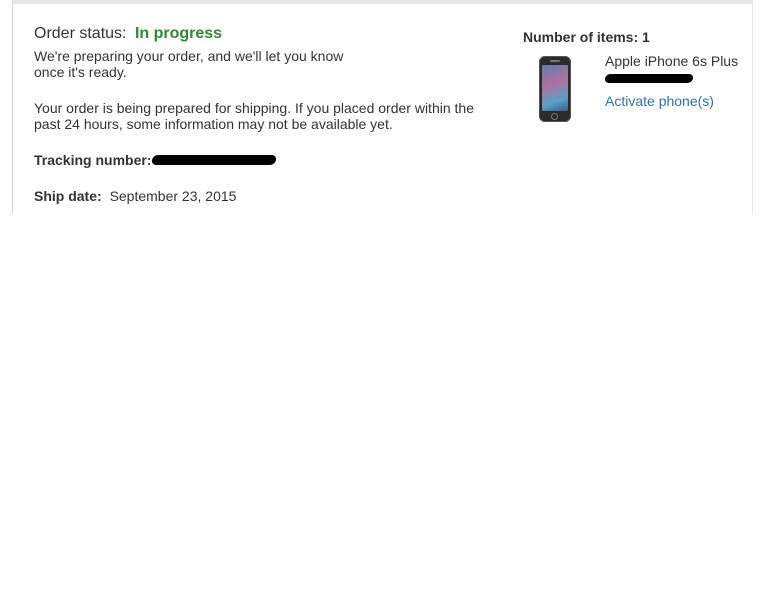 Image resolution: width=768 pixels, height=614 pixels. Describe the element at coordinates (254, 34) in the screenshot. I see `order-status: Order status: In progress` at that location.